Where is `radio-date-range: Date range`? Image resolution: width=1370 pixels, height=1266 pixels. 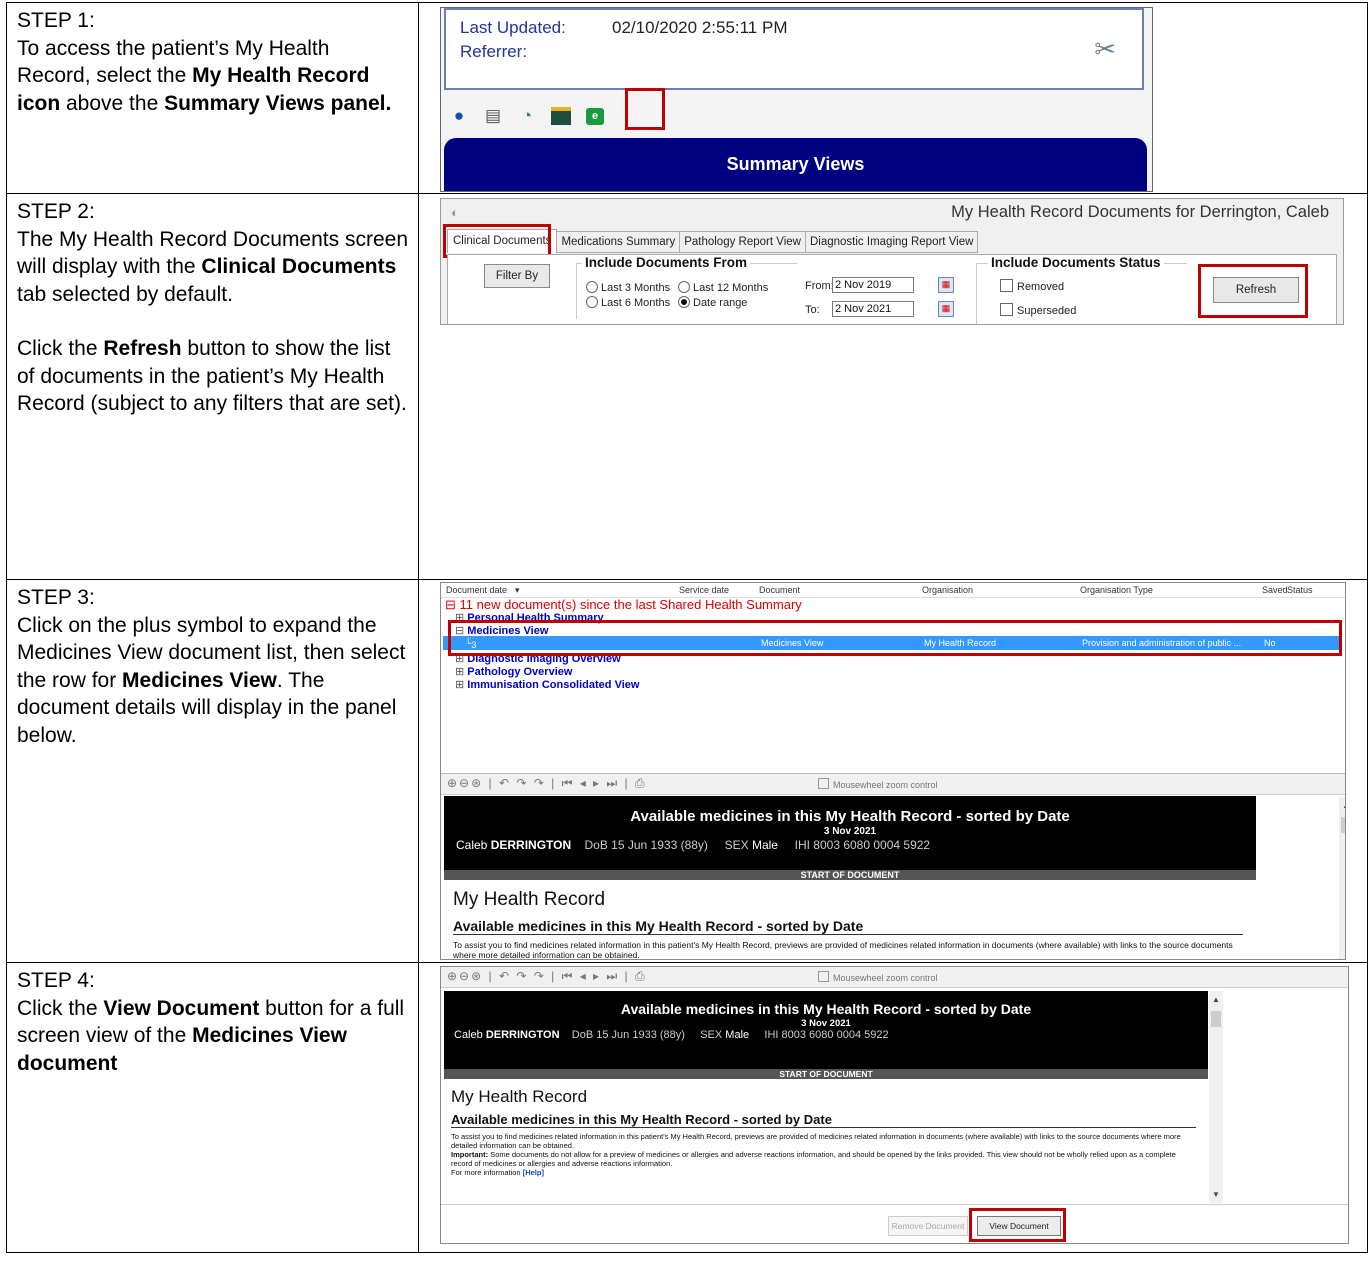
radio-date-range: Date range is located at coordinates (712, 302).